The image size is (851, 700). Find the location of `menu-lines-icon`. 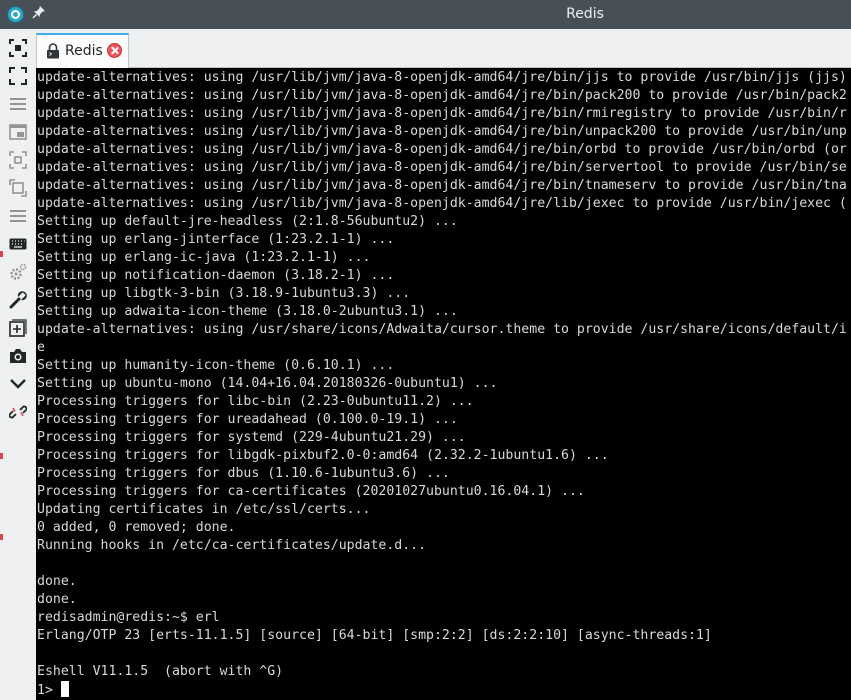

menu-lines-icon is located at coordinates (18, 104).